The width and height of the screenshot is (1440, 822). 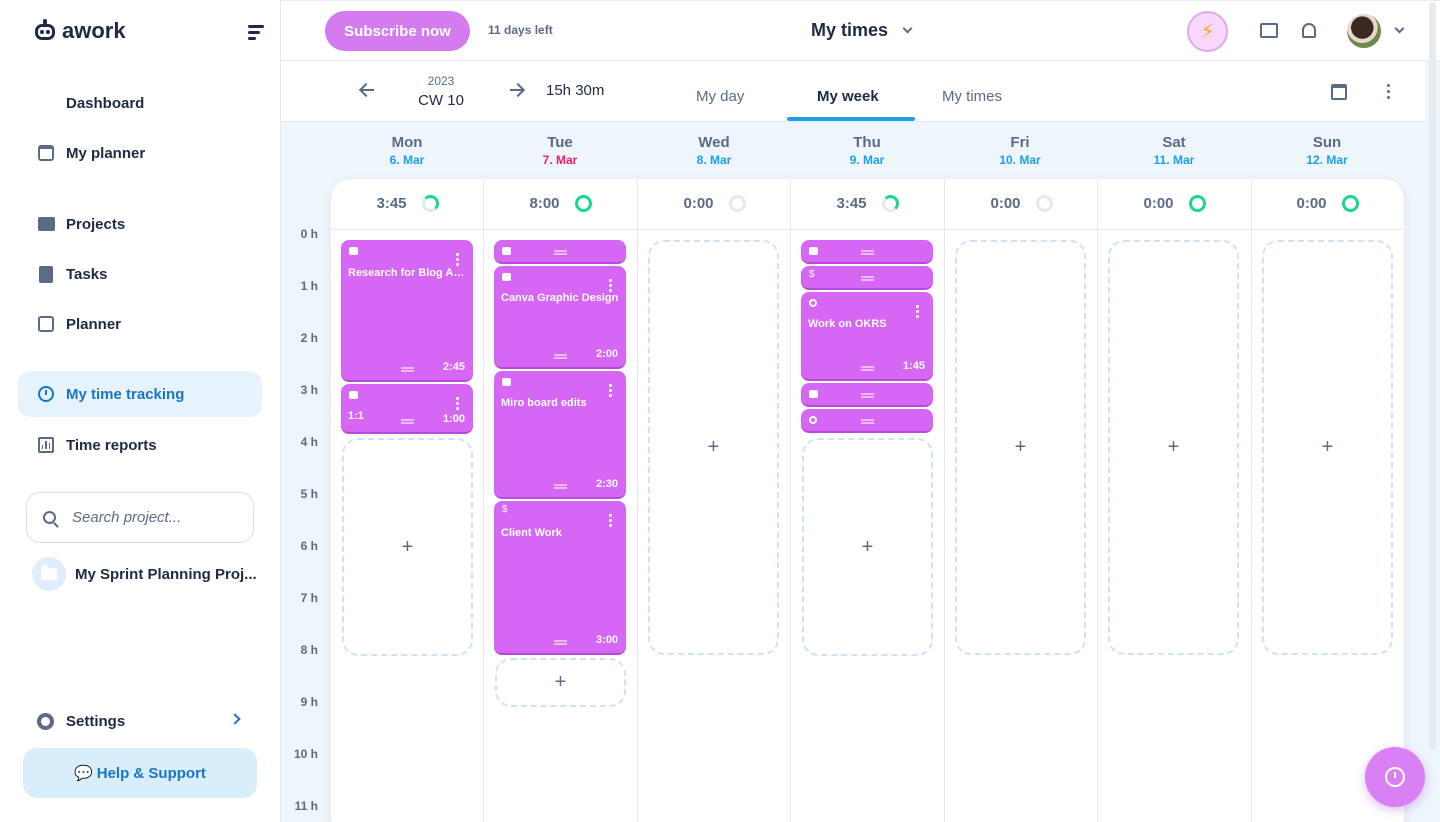 What do you see at coordinates (913, 366) in the screenshot?
I see `entry-duration: 1:45` at bounding box center [913, 366].